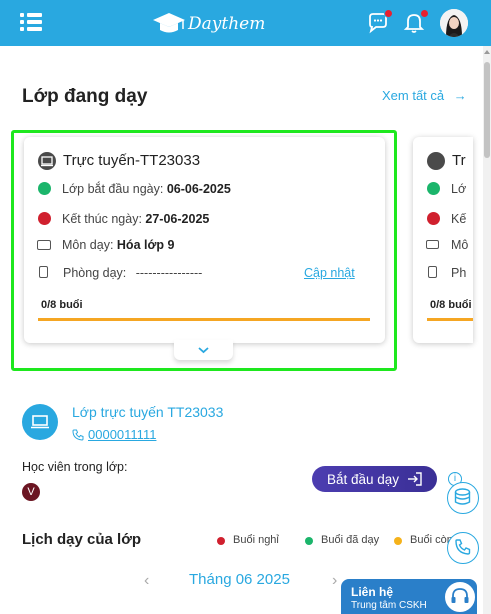 Image resolution: width=491 pixels, height=614 pixels. Describe the element at coordinates (198, 189) in the screenshot. I see `start-value: 06-06-2025` at that location.